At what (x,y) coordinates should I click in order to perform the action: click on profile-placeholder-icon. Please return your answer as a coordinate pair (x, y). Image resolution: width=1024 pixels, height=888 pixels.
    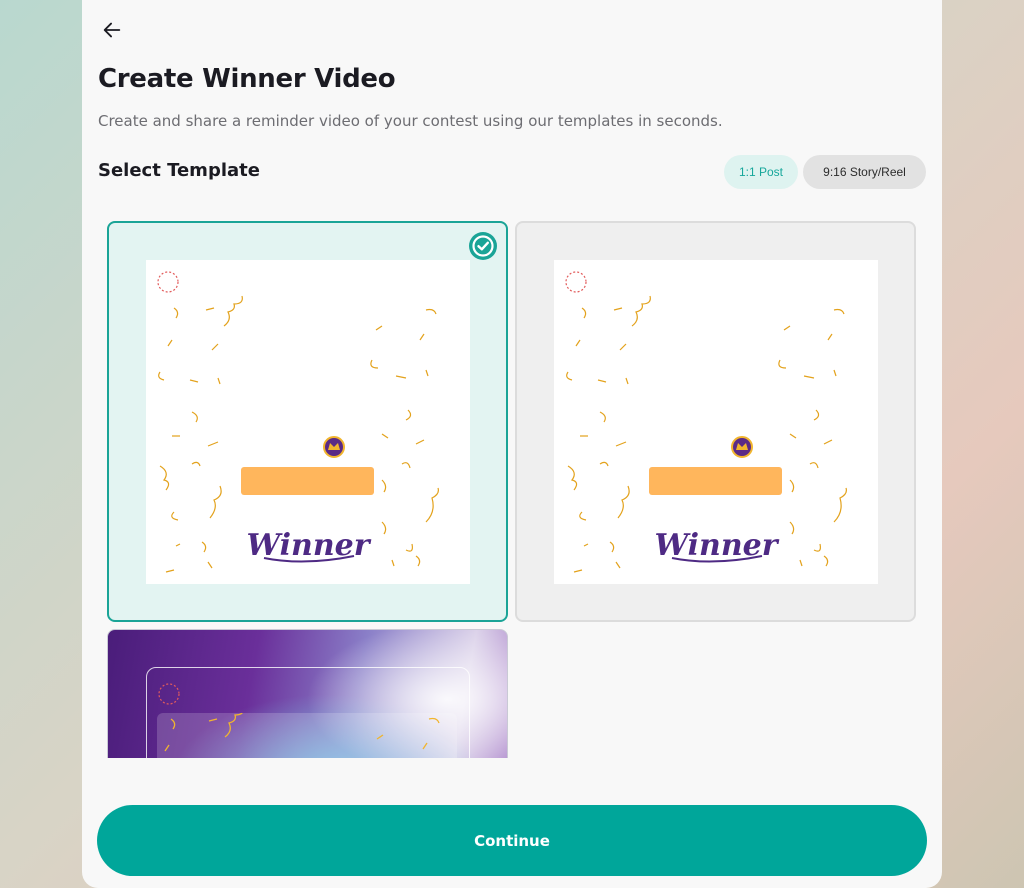
    Looking at the image, I should click on (169, 694).